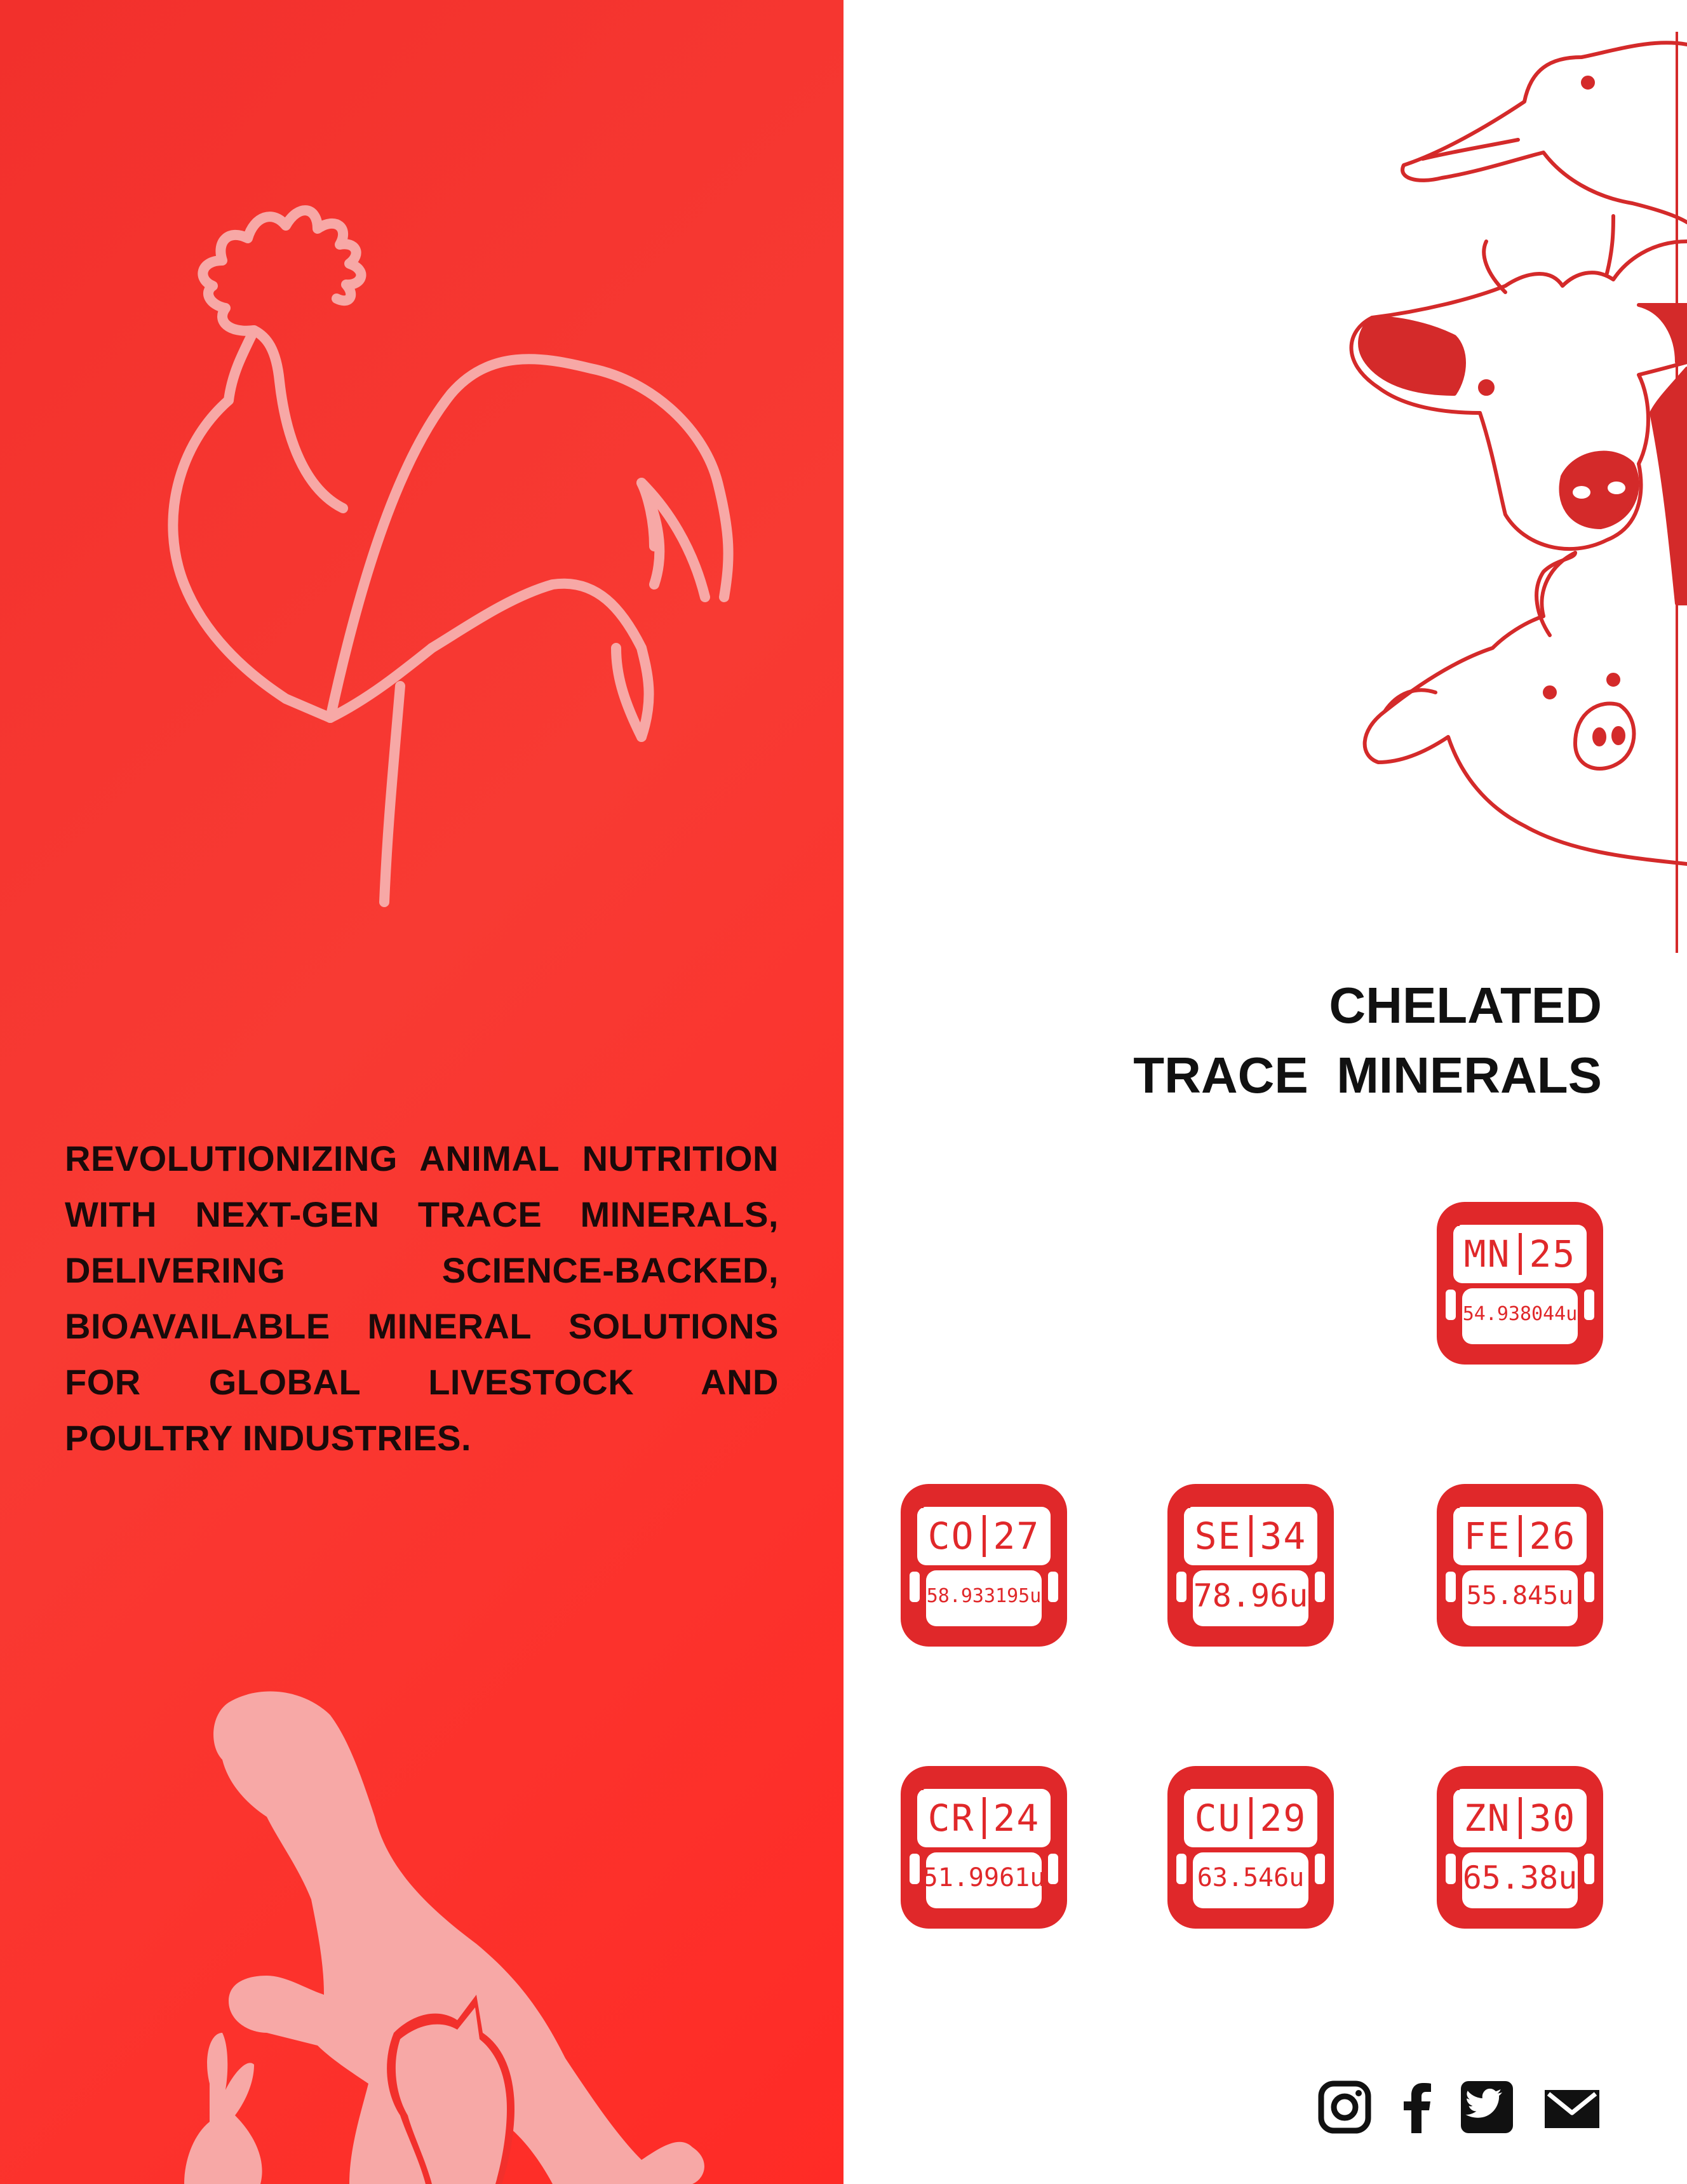 The height and width of the screenshot is (2184, 1687). I want to click on atomic-number: 25, so click(1552, 1254).